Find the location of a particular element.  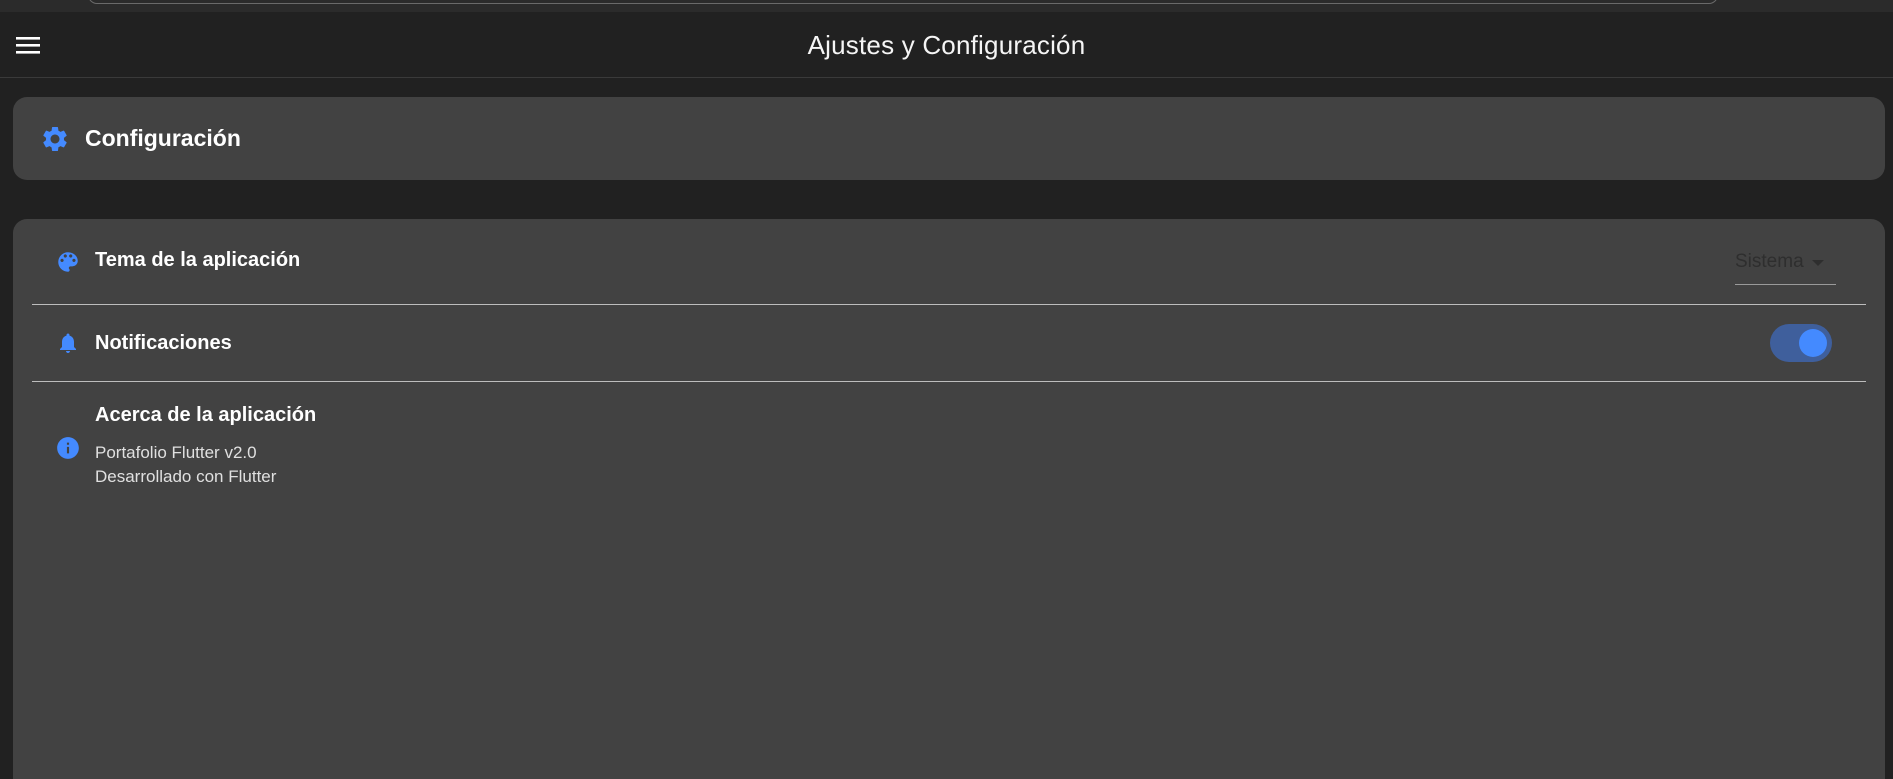

page-title: Ajustes y Configuración is located at coordinates (946, 44).